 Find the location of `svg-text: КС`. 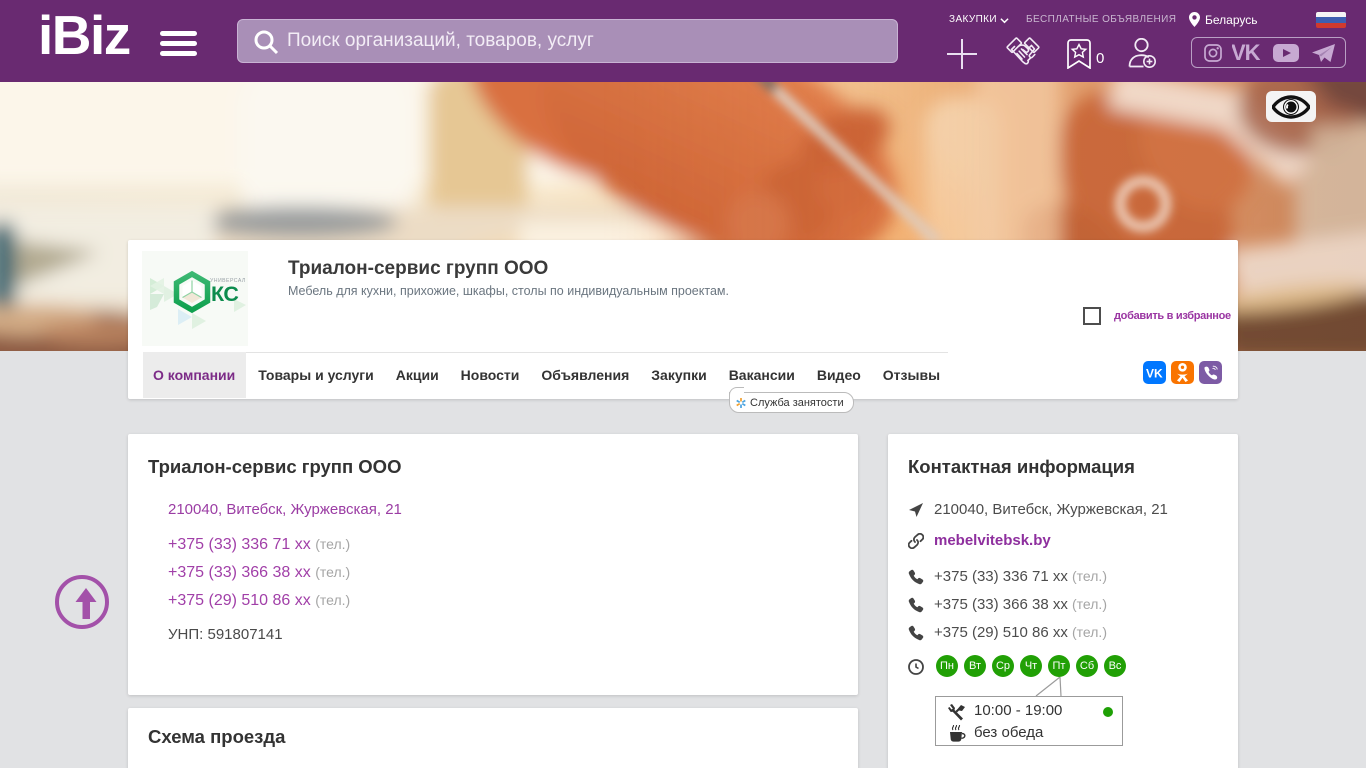

svg-text: КС is located at coordinates (224, 294).